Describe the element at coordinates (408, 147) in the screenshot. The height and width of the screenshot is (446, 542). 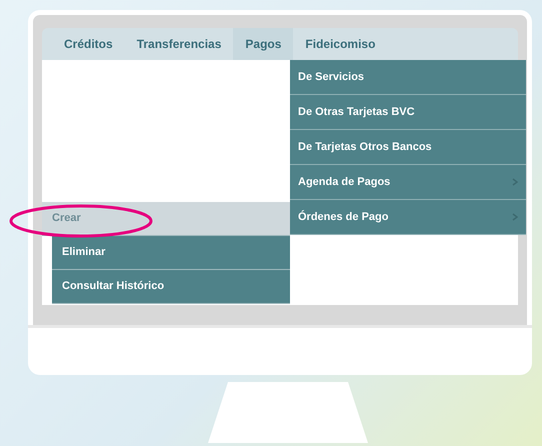
I see `submenu-item: De Tarjetas Otros Bancos` at that location.